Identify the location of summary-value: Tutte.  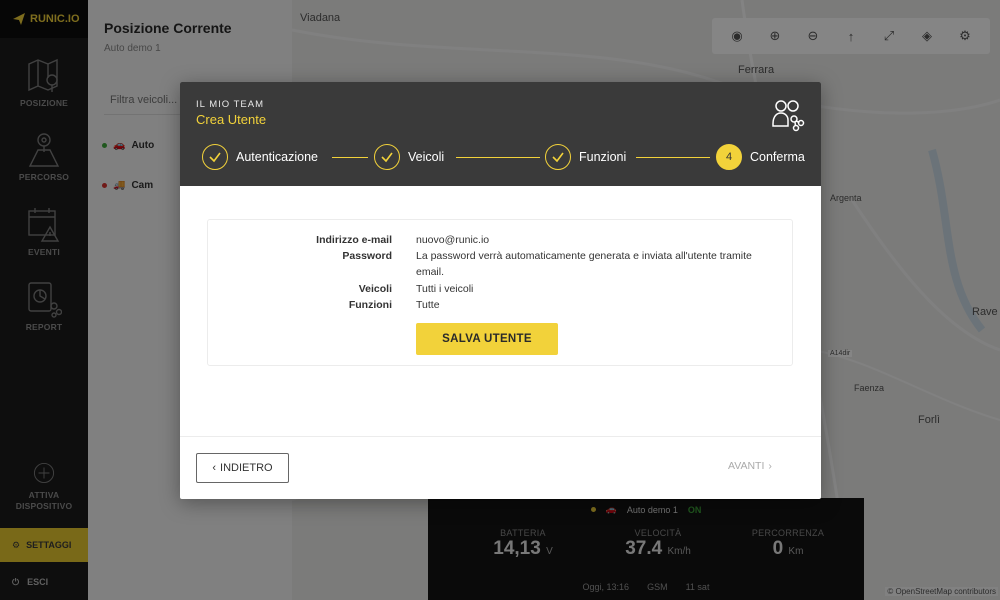
(428, 305).